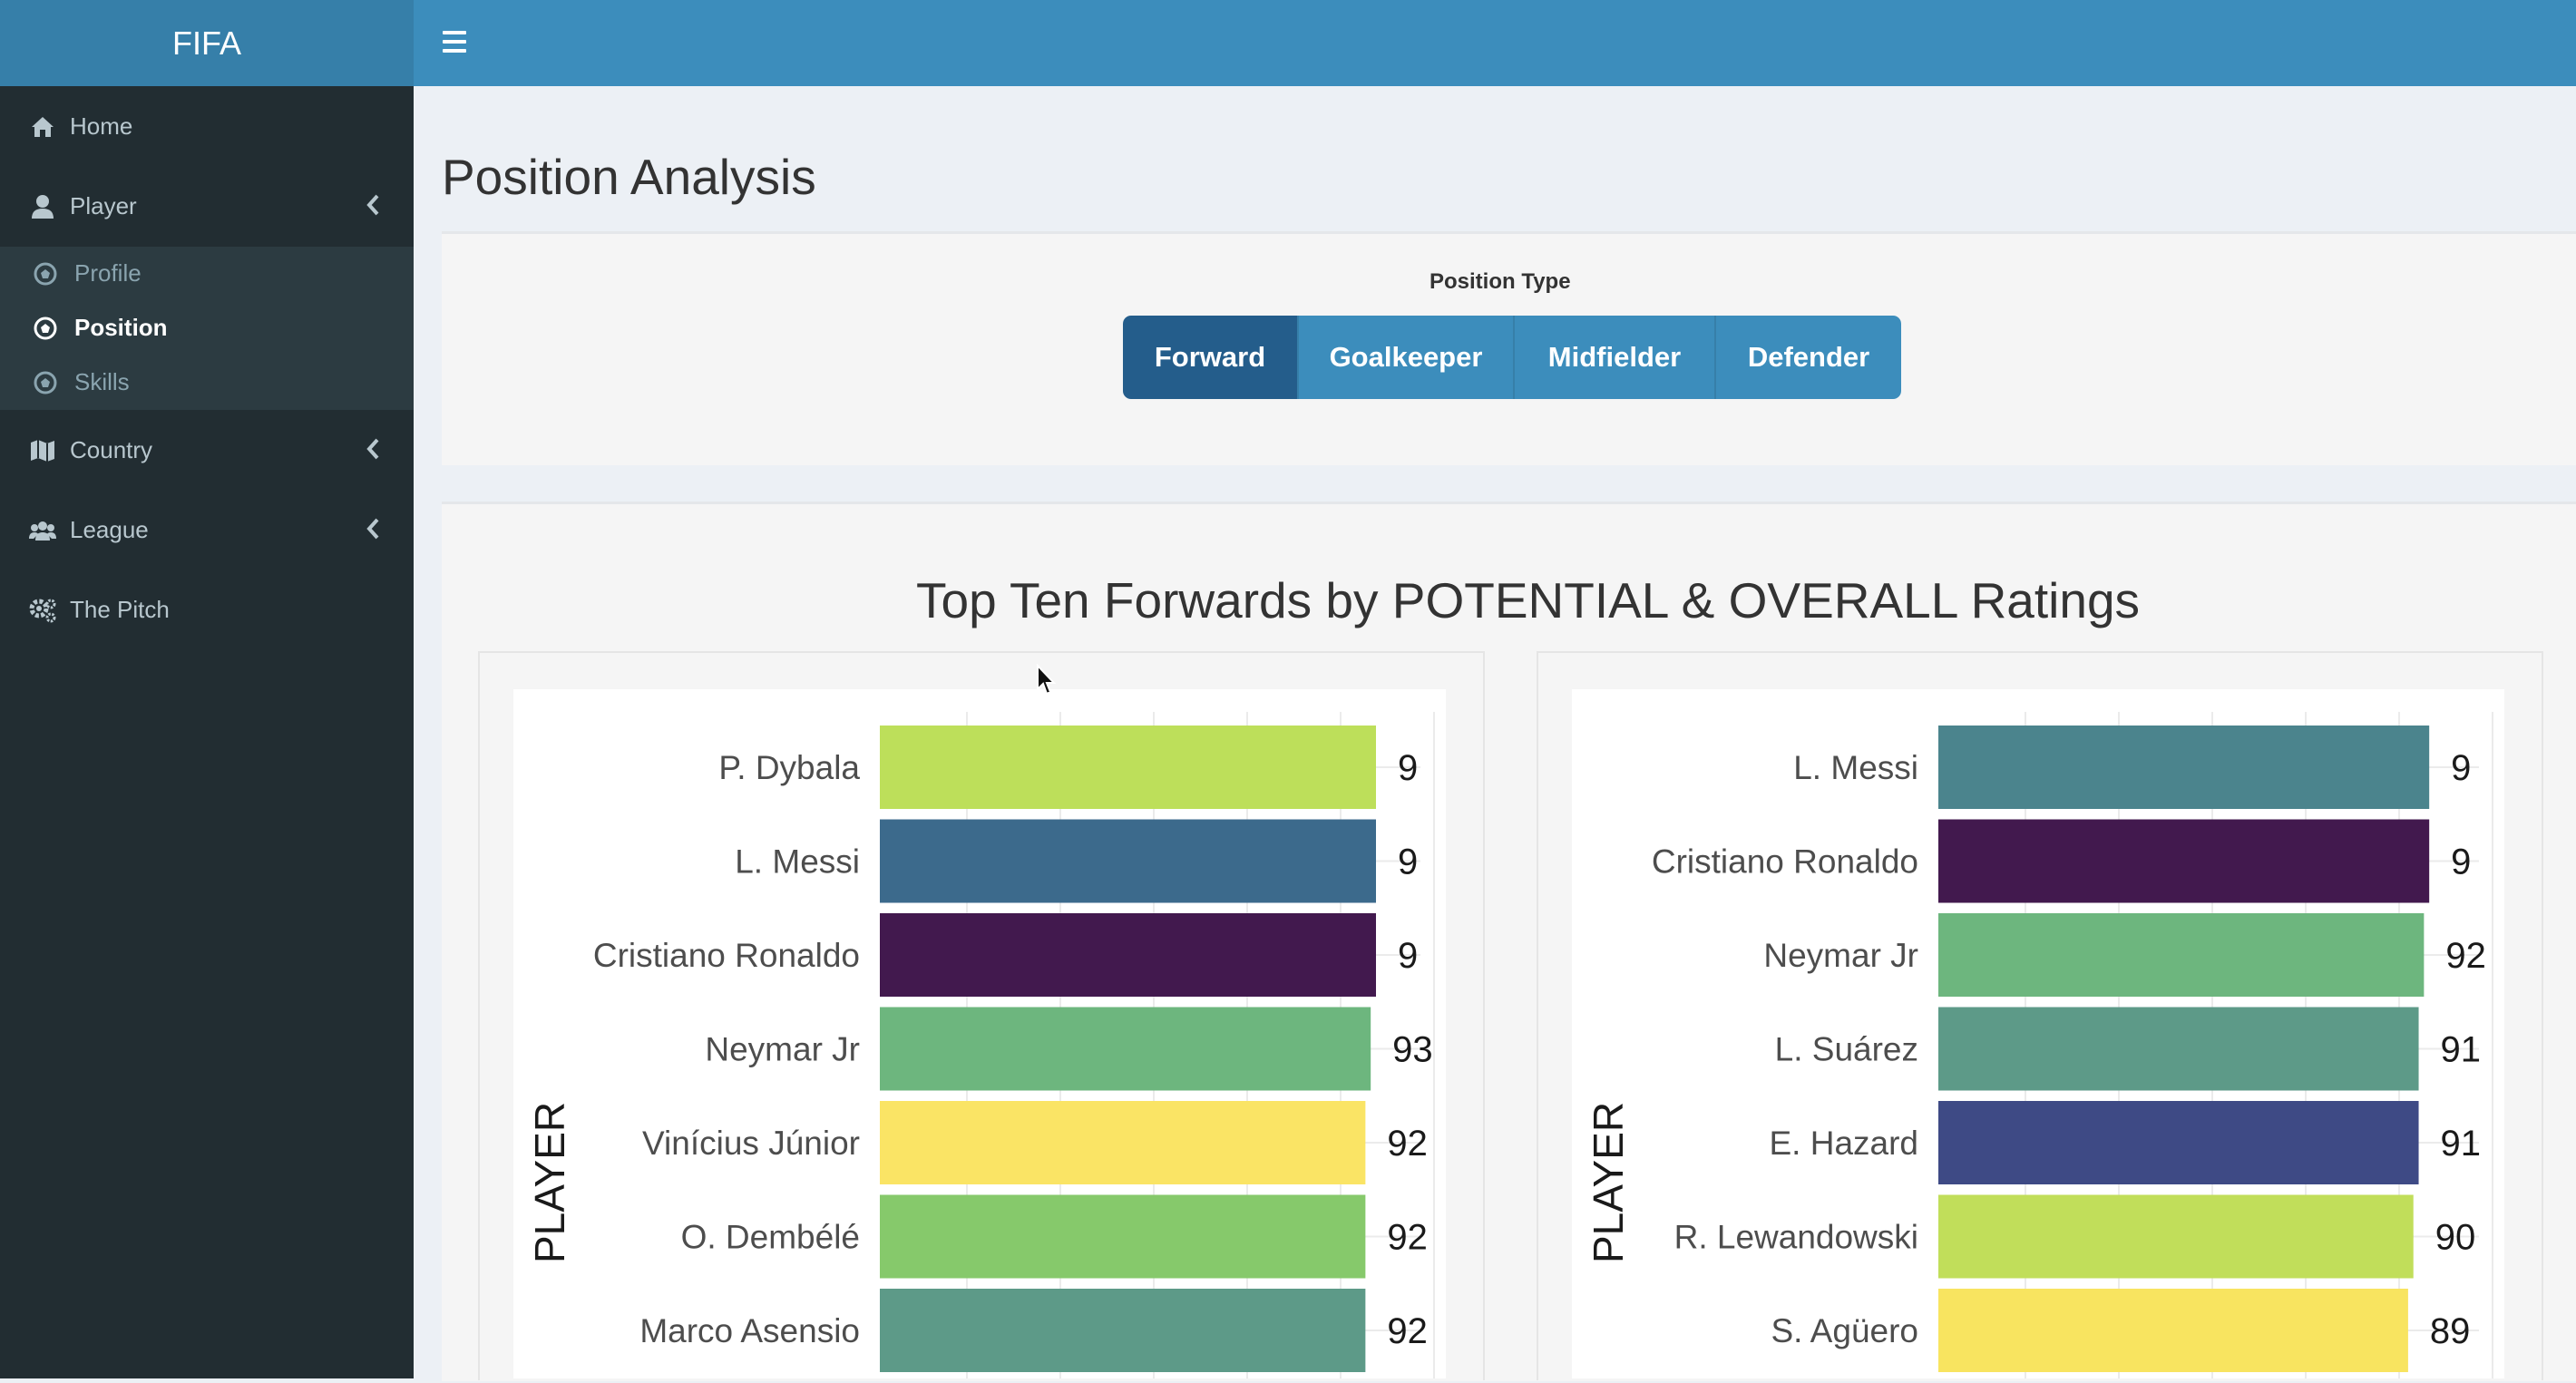 The height and width of the screenshot is (1383, 2576). I want to click on tick-label: E. Hazard, so click(1843, 1143).